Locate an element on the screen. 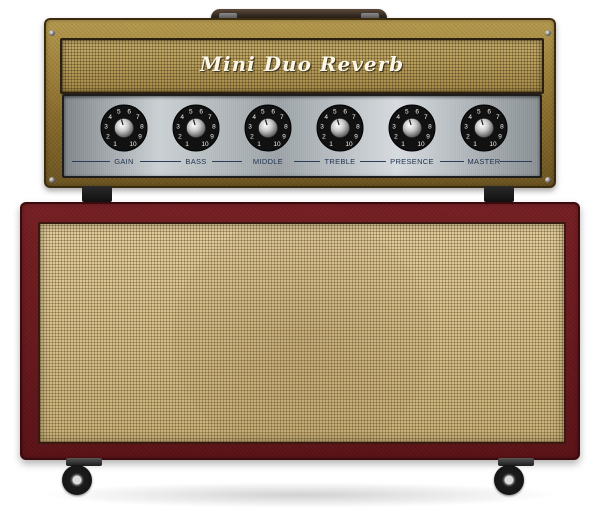 Image resolution: width=600 pixels, height=526 pixels. knob-presence: 1 2 3 4 5 6 7 8 9 10 is located at coordinates (412, 128).